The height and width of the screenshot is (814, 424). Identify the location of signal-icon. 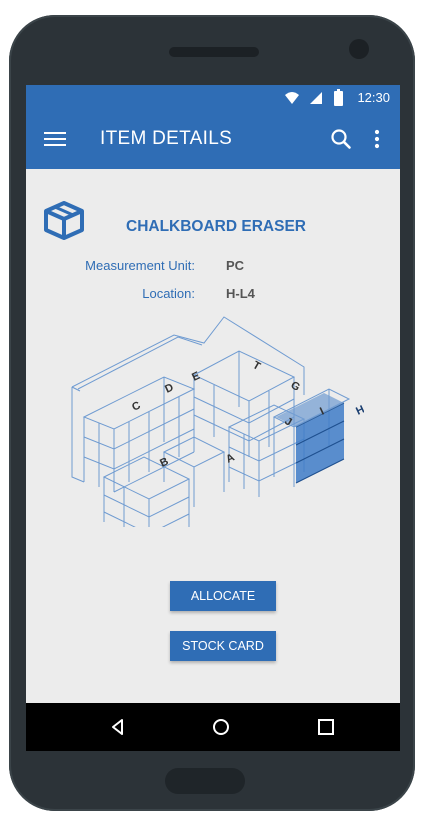
(316, 98).